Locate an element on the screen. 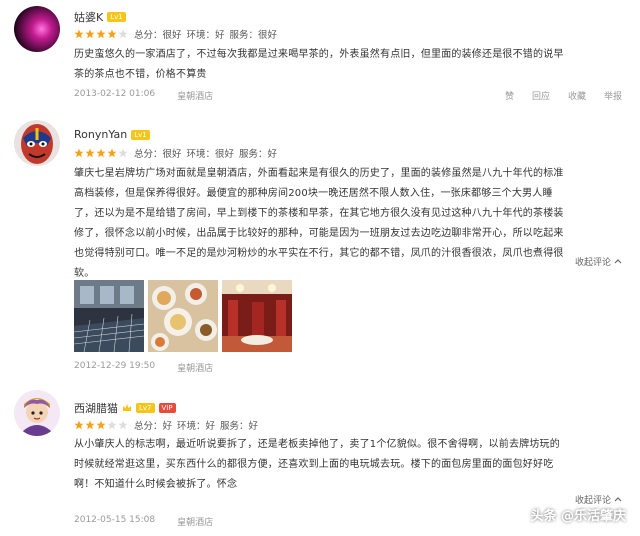 This screenshot has width=640, height=536. username-row: 姑婆K Lv1 is located at coordinates (100, 17).